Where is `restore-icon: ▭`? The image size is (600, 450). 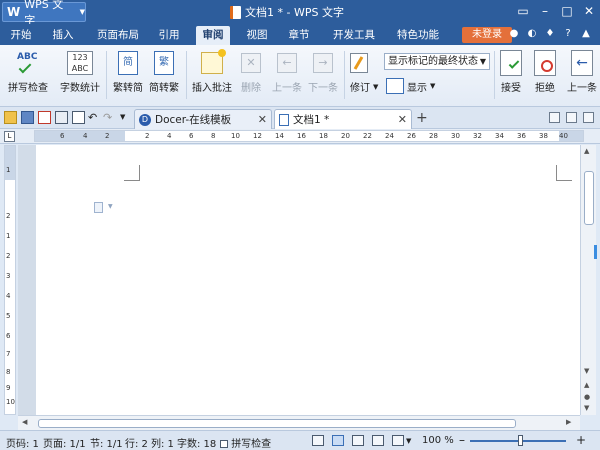 restore-icon: ▭ is located at coordinates (523, 11).